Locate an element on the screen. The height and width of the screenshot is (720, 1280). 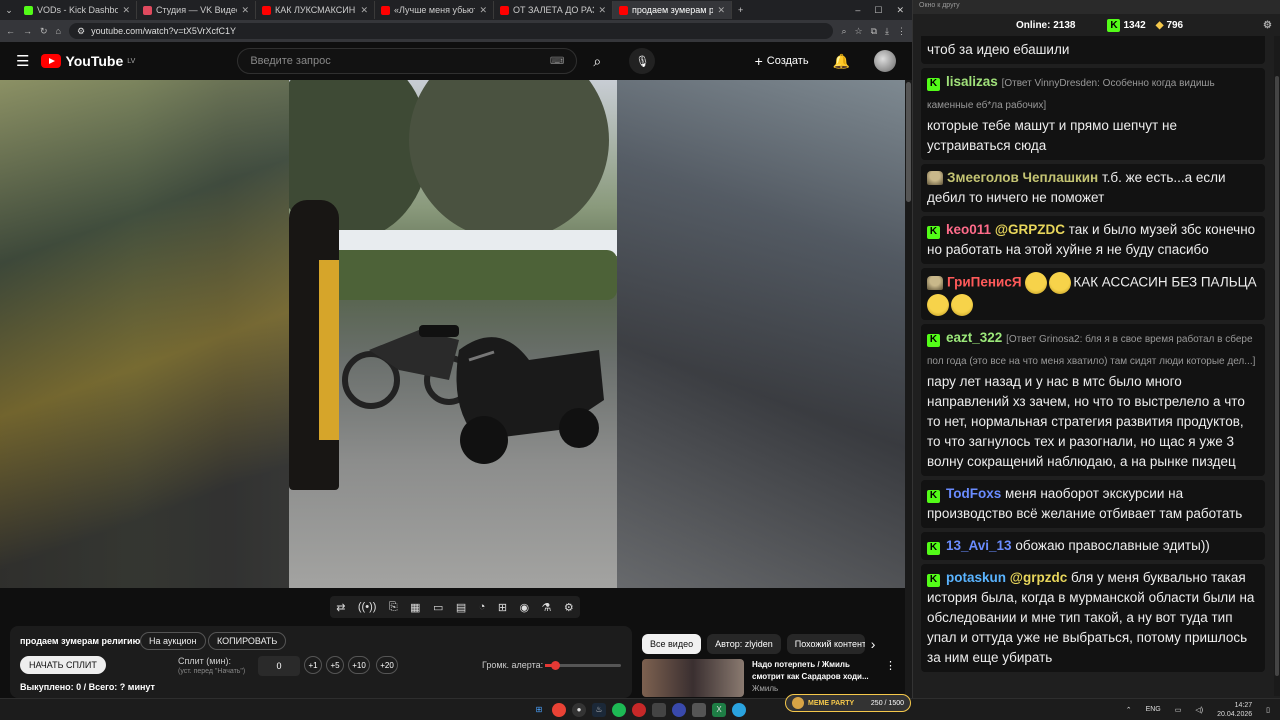
chat-username: ГриПенисЯ is located at coordinates (984, 282).